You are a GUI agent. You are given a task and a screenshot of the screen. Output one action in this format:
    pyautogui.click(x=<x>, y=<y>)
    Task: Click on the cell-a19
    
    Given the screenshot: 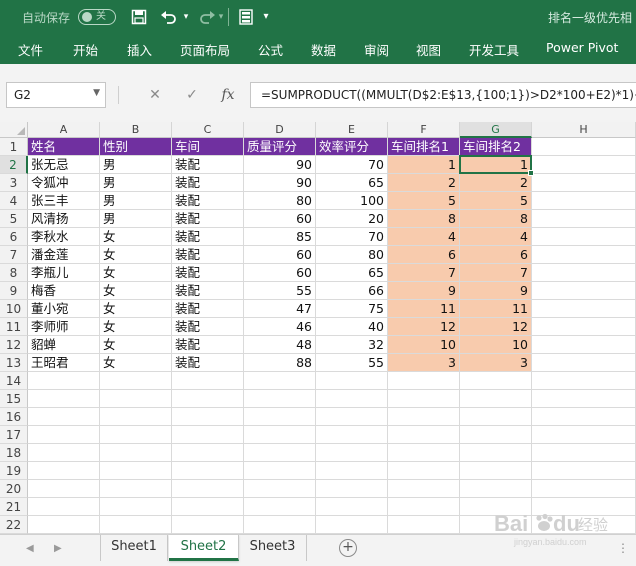 What is the action you would take?
    pyautogui.click(x=64, y=471)
    